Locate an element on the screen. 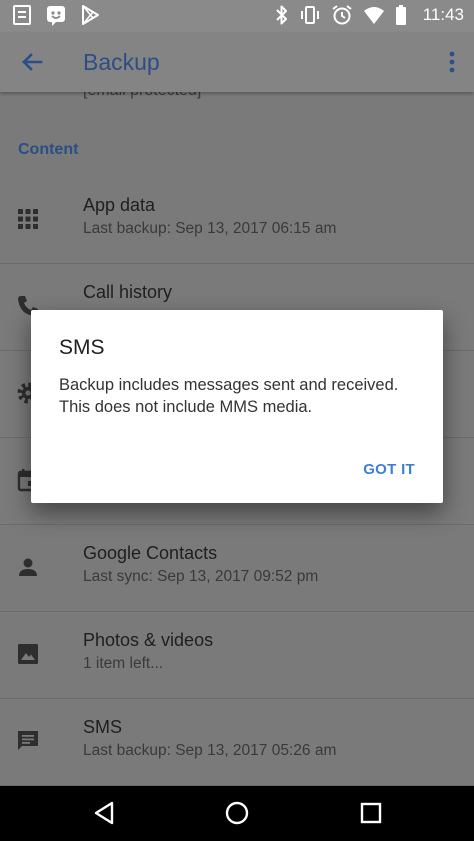  image-icon is located at coordinates (28, 654).